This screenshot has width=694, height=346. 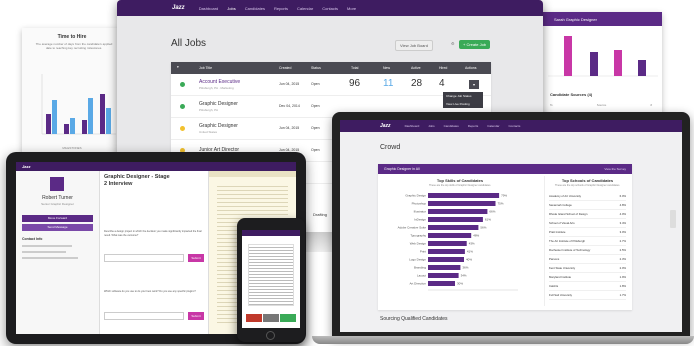 What do you see at coordinates (451, 126) in the screenshot?
I see `laptop-nav-candidates: Candidates` at bounding box center [451, 126].